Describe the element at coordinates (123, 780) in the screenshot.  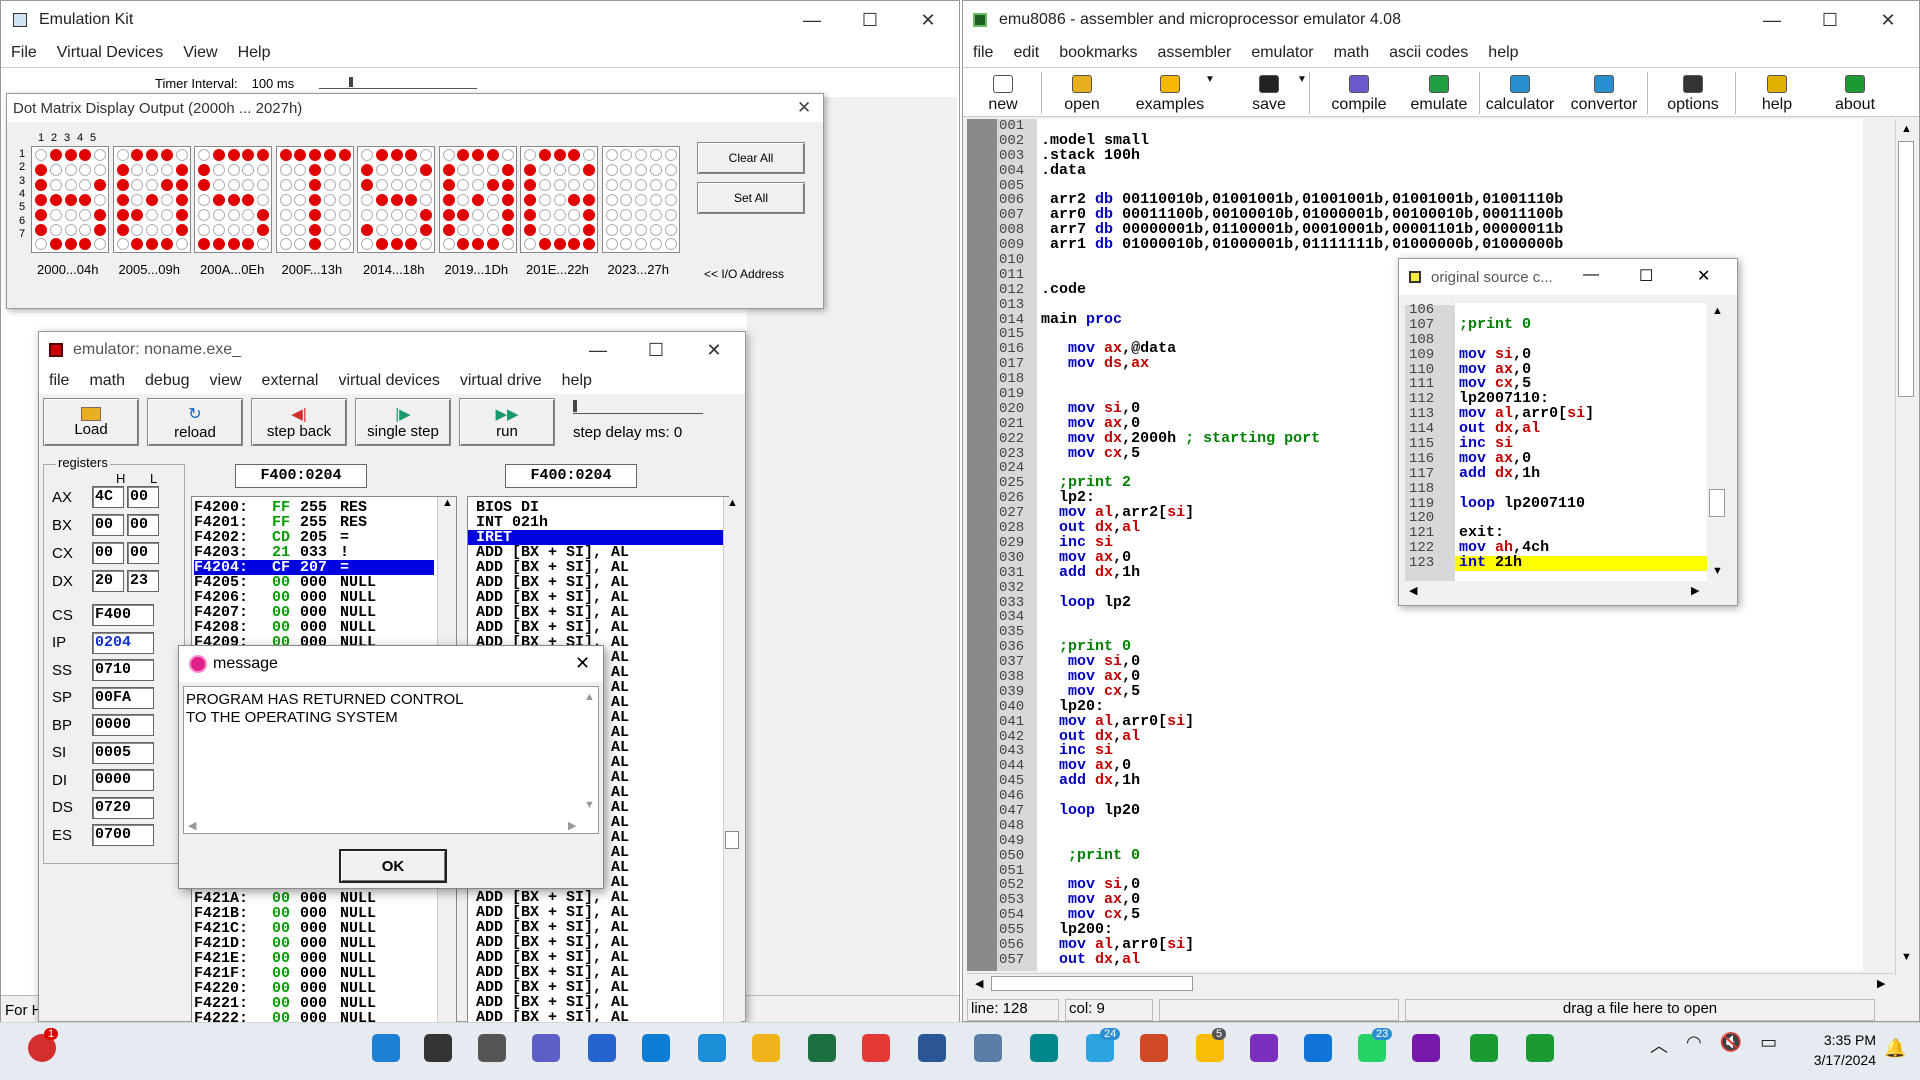
I see `register-value: 0000` at that location.